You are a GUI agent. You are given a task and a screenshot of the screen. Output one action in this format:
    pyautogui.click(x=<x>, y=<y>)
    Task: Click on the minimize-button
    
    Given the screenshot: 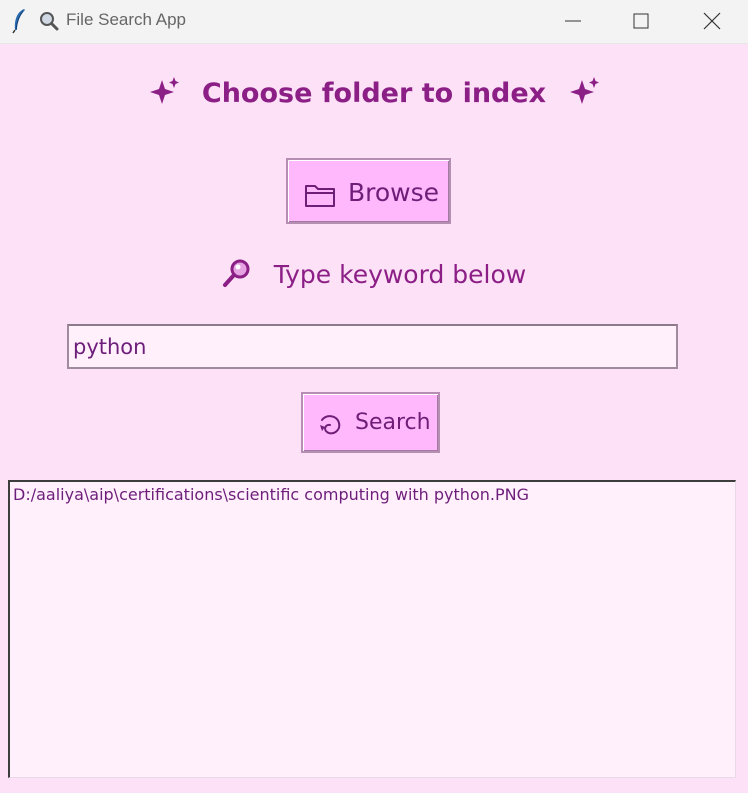 What is the action you would take?
    pyautogui.click(x=573, y=21)
    